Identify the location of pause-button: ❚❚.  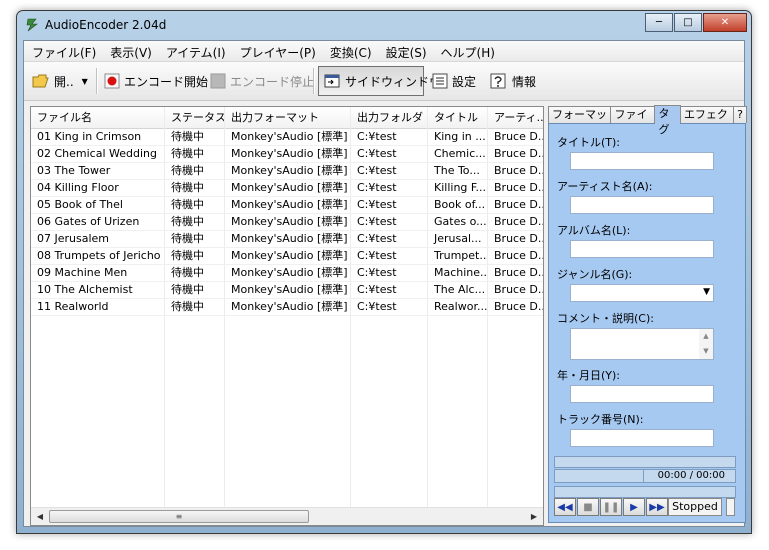
(611, 507).